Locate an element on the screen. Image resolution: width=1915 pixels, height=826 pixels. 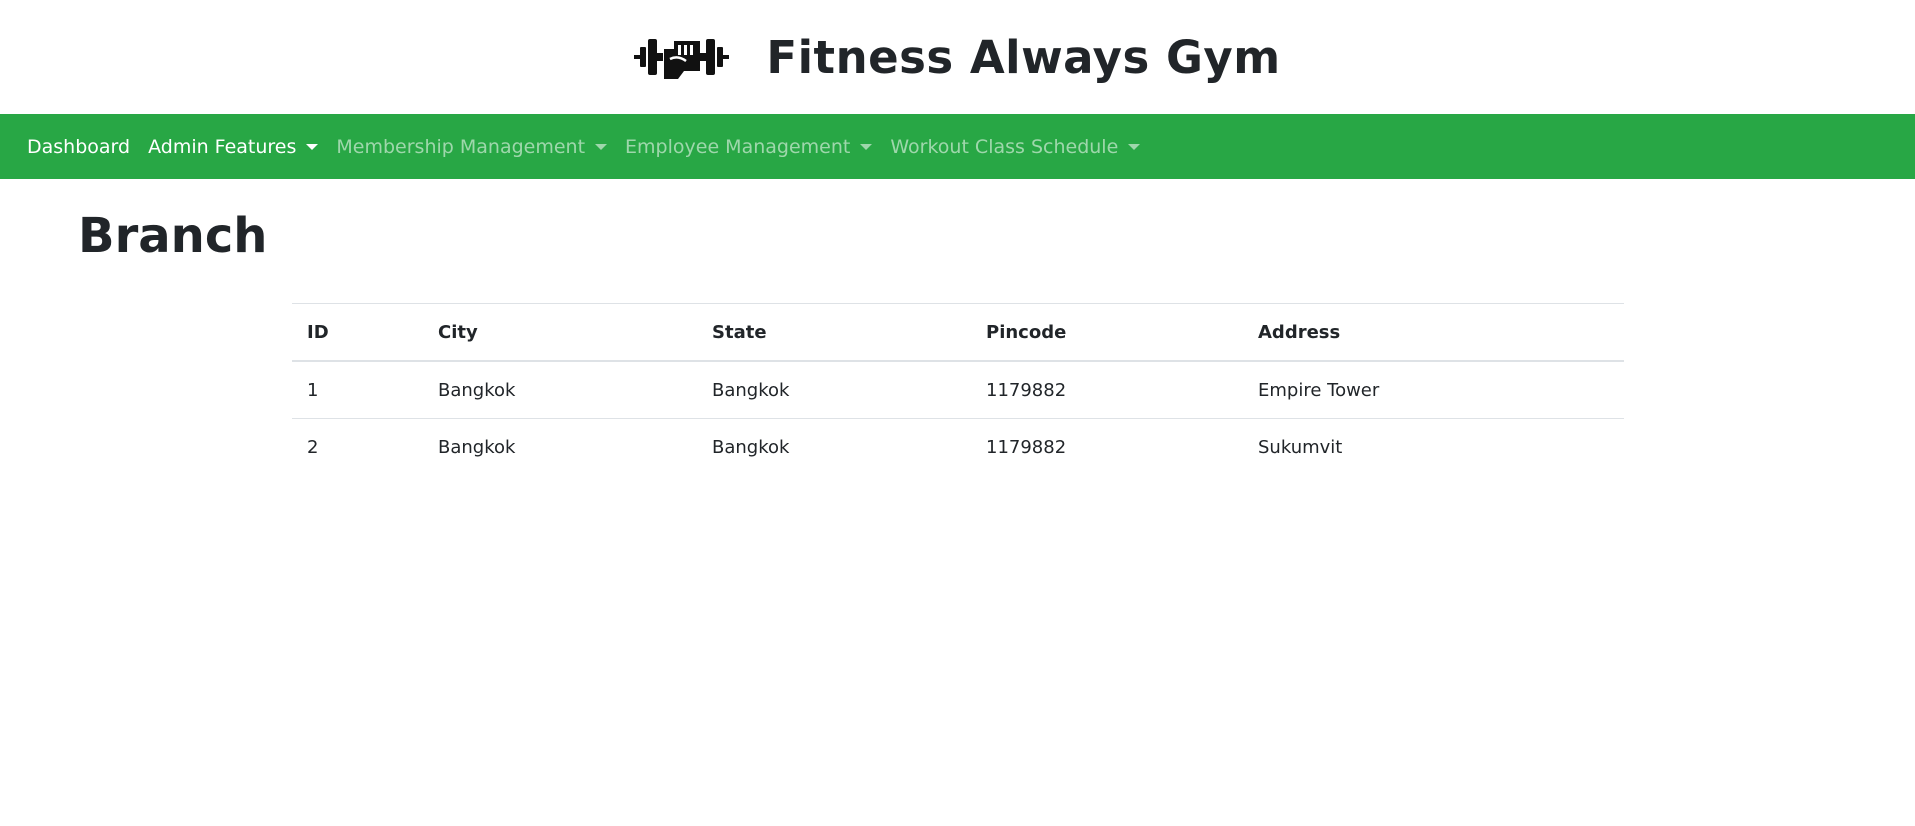
nav-workout-class-schedule: Workout Class Schedule is located at coordinates (1015, 147).